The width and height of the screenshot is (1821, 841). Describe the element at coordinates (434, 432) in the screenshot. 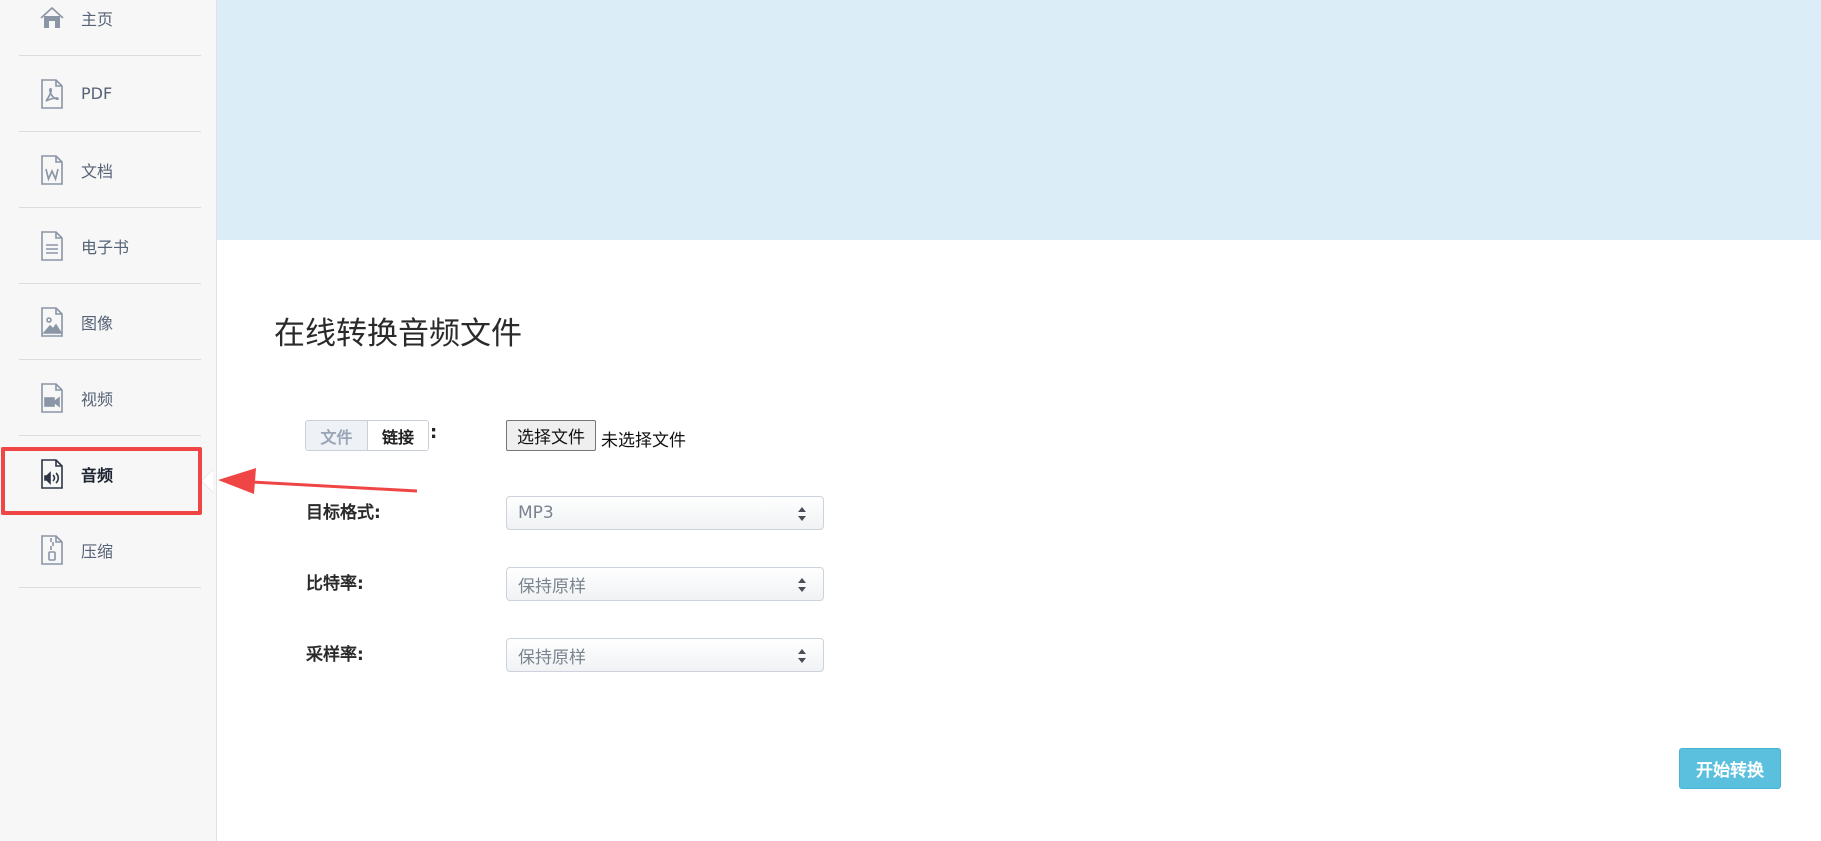

I see `source-colon: :` at that location.